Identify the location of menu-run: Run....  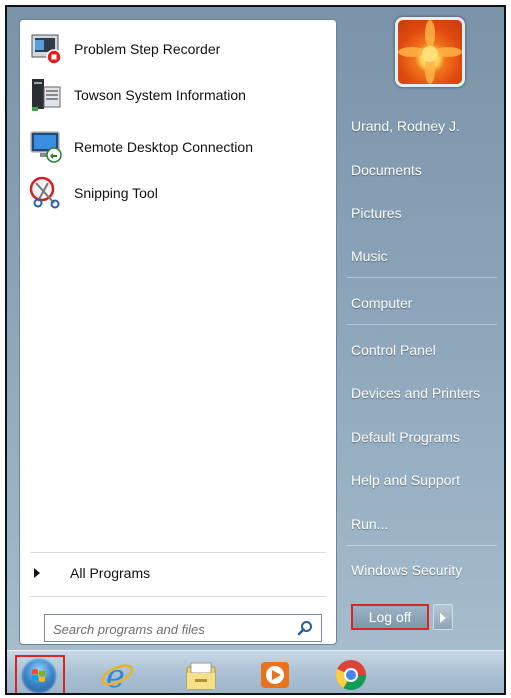
(369, 524).